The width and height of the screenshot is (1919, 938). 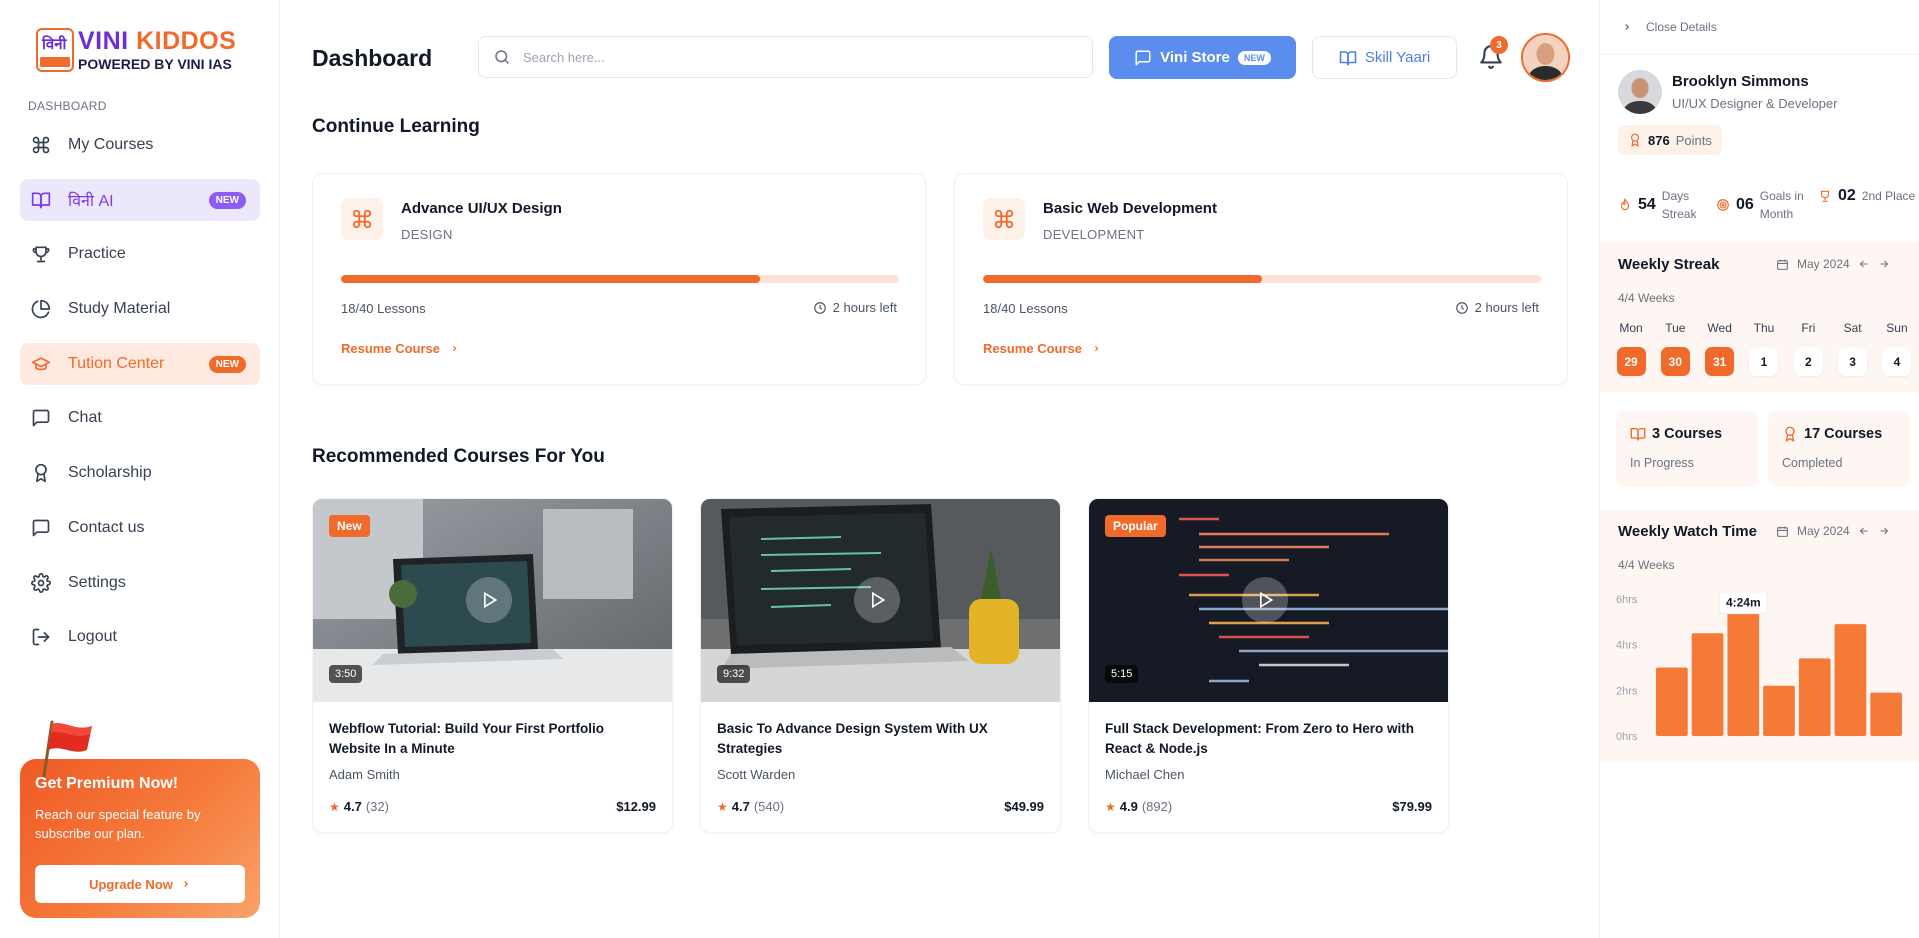 I want to click on brand-name: VINI KIDDOS, so click(x=157, y=41).